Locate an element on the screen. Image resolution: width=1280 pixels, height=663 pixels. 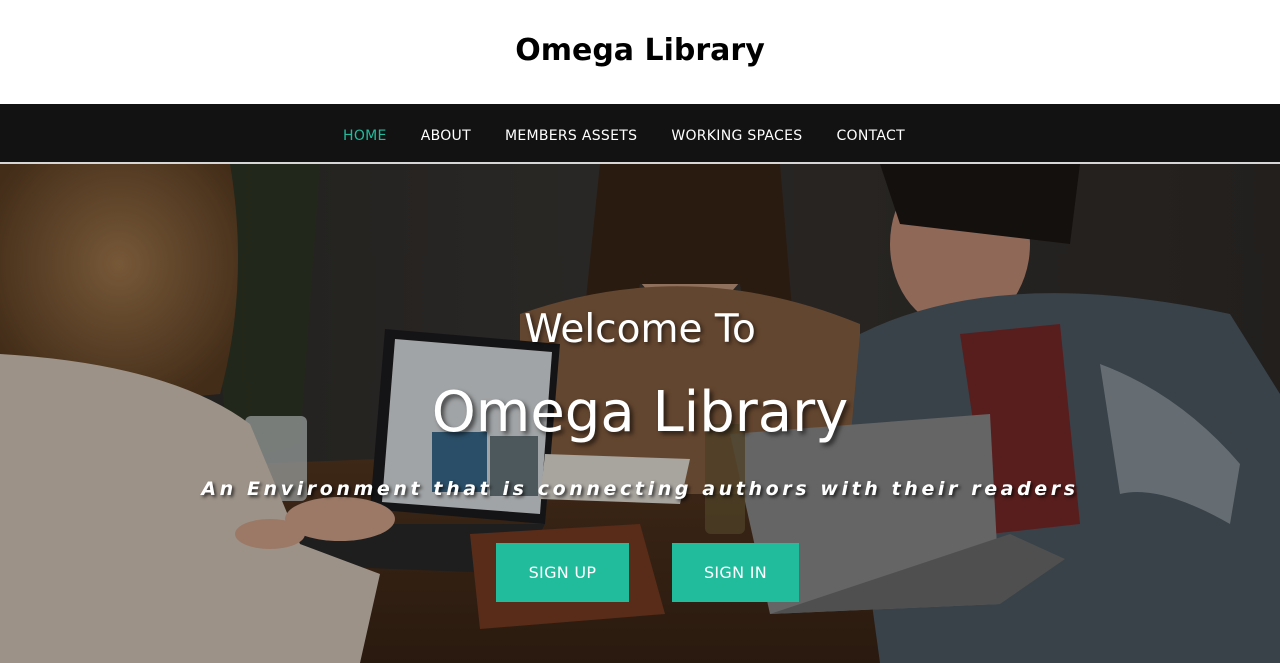
nav-item-members-assets: MEMBERS ASSETS is located at coordinates (571, 134).